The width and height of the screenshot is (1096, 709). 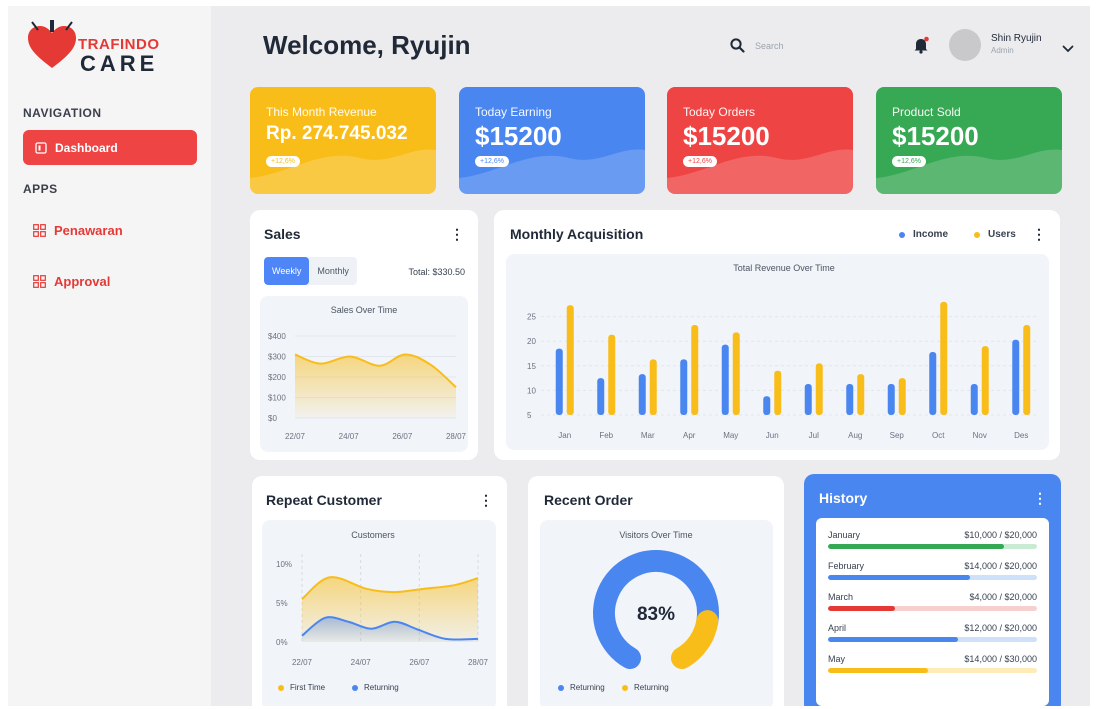 I want to click on history-value: $14,000 / $20,000, so click(x=1000, y=566).